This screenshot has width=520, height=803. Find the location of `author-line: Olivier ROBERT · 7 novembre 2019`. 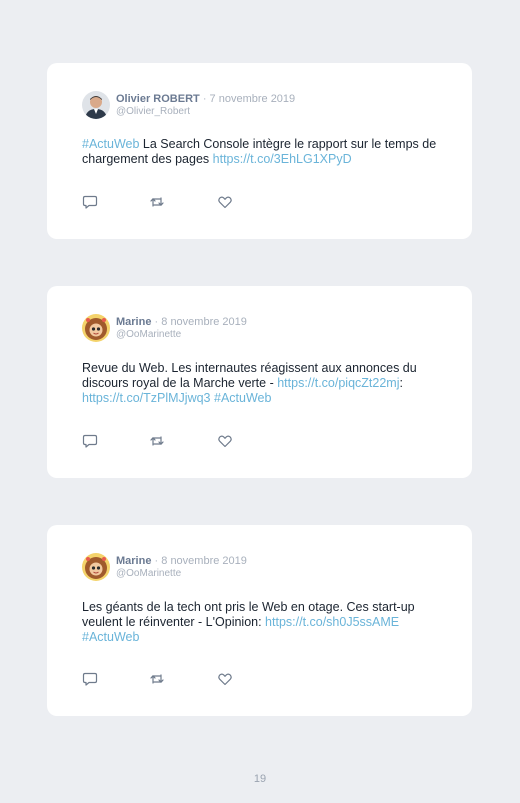

author-line: Olivier ROBERT · 7 novembre 2019 is located at coordinates (205, 99).